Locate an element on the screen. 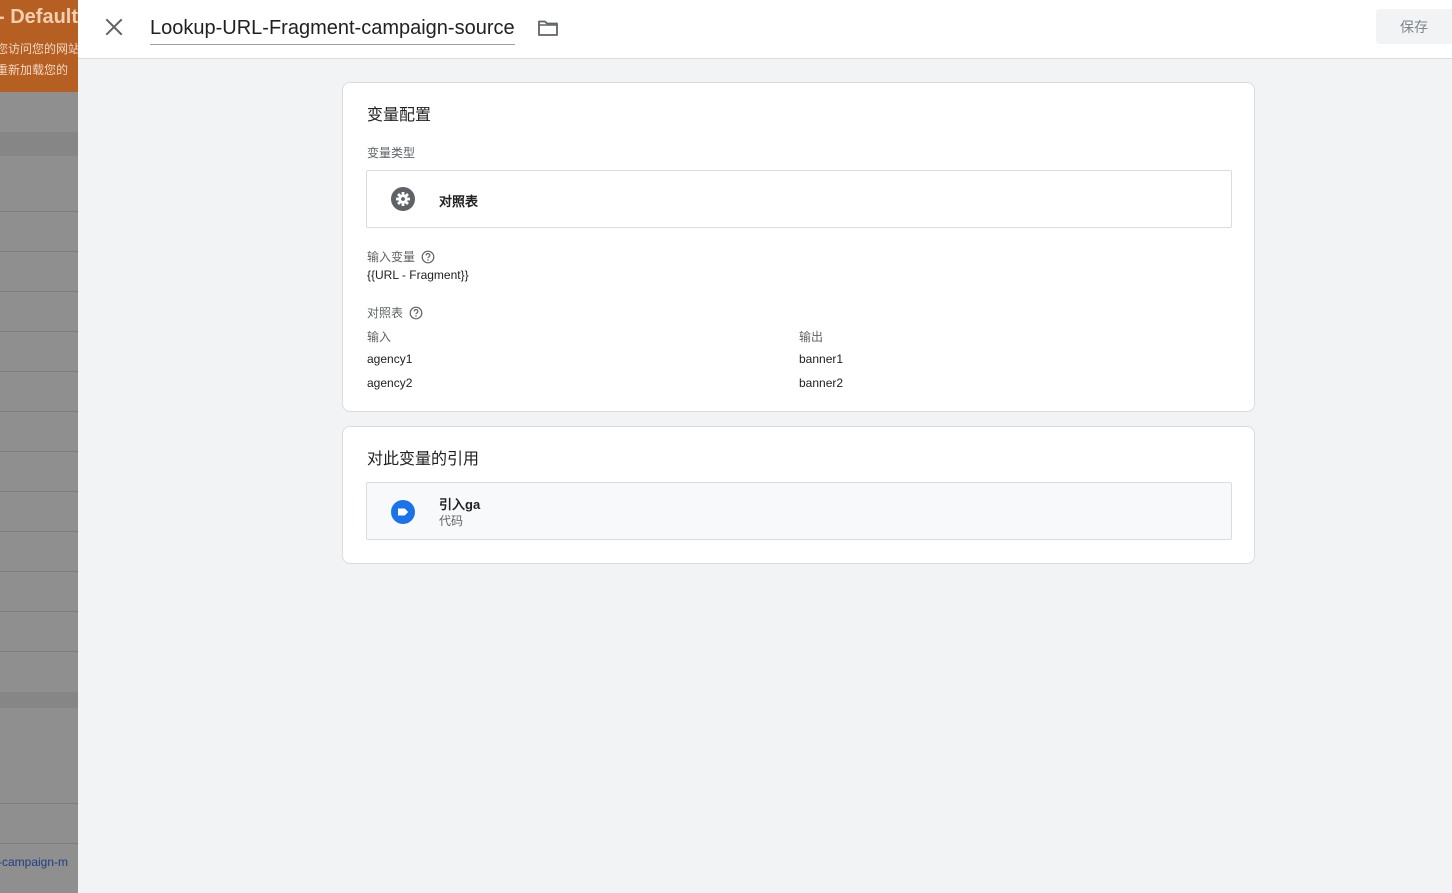 This screenshot has width=1452, height=893. card-title: 变量配置 is located at coordinates (399, 115).